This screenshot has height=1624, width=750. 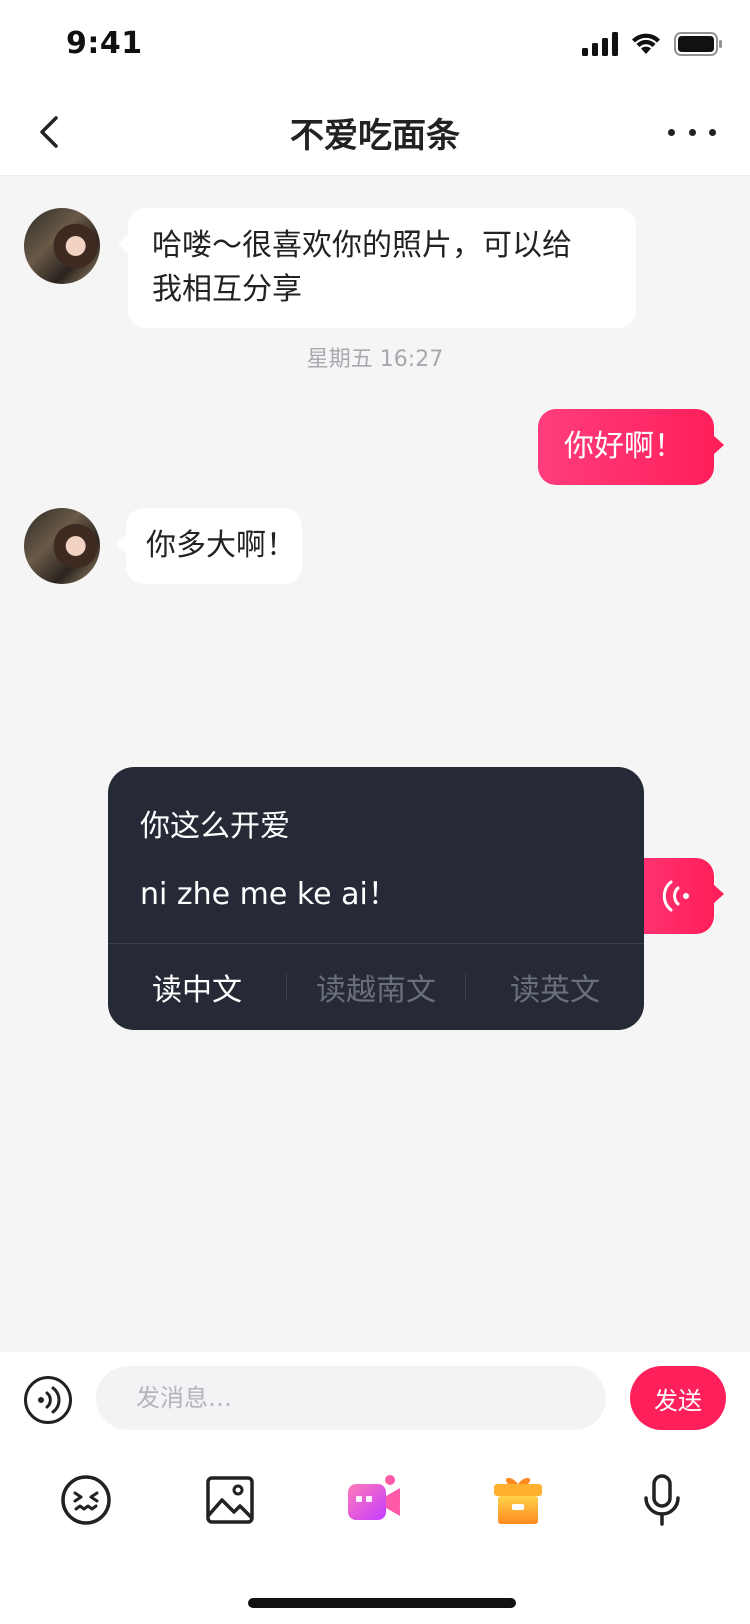 What do you see at coordinates (227, 289) in the screenshot?
I see `message-text: 我相互分享` at bounding box center [227, 289].